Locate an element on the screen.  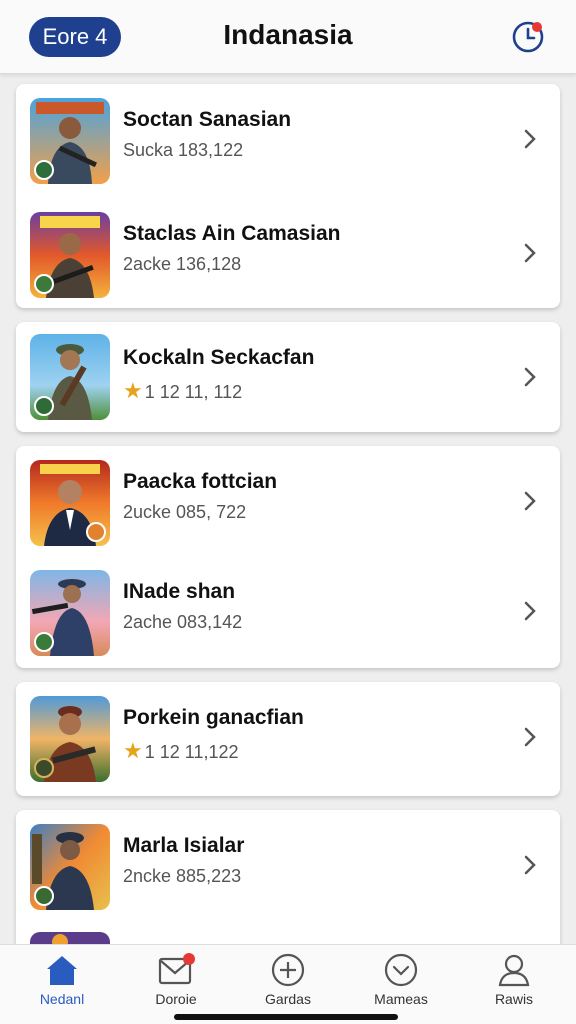
home-icon is located at coordinates (62, 970).